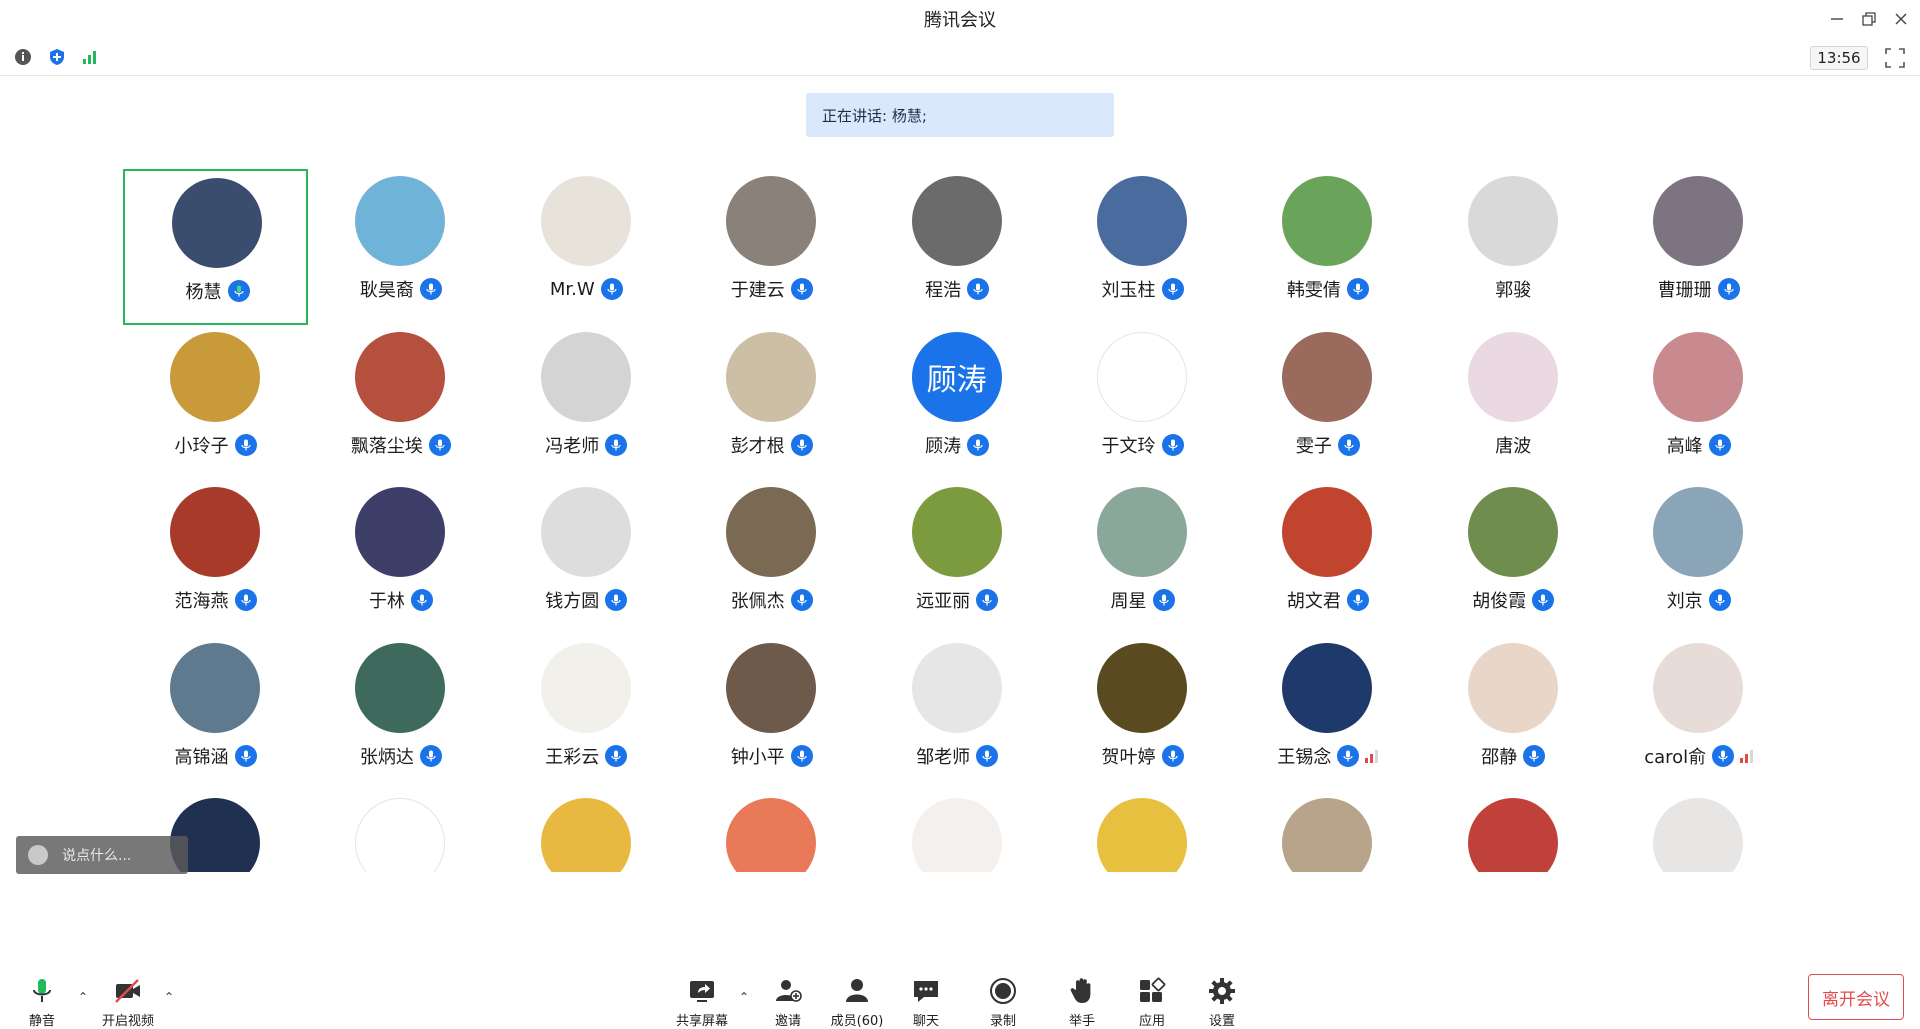  What do you see at coordinates (1142, 247) in the screenshot?
I see `participant-tile: 刘玉柱` at bounding box center [1142, 247].